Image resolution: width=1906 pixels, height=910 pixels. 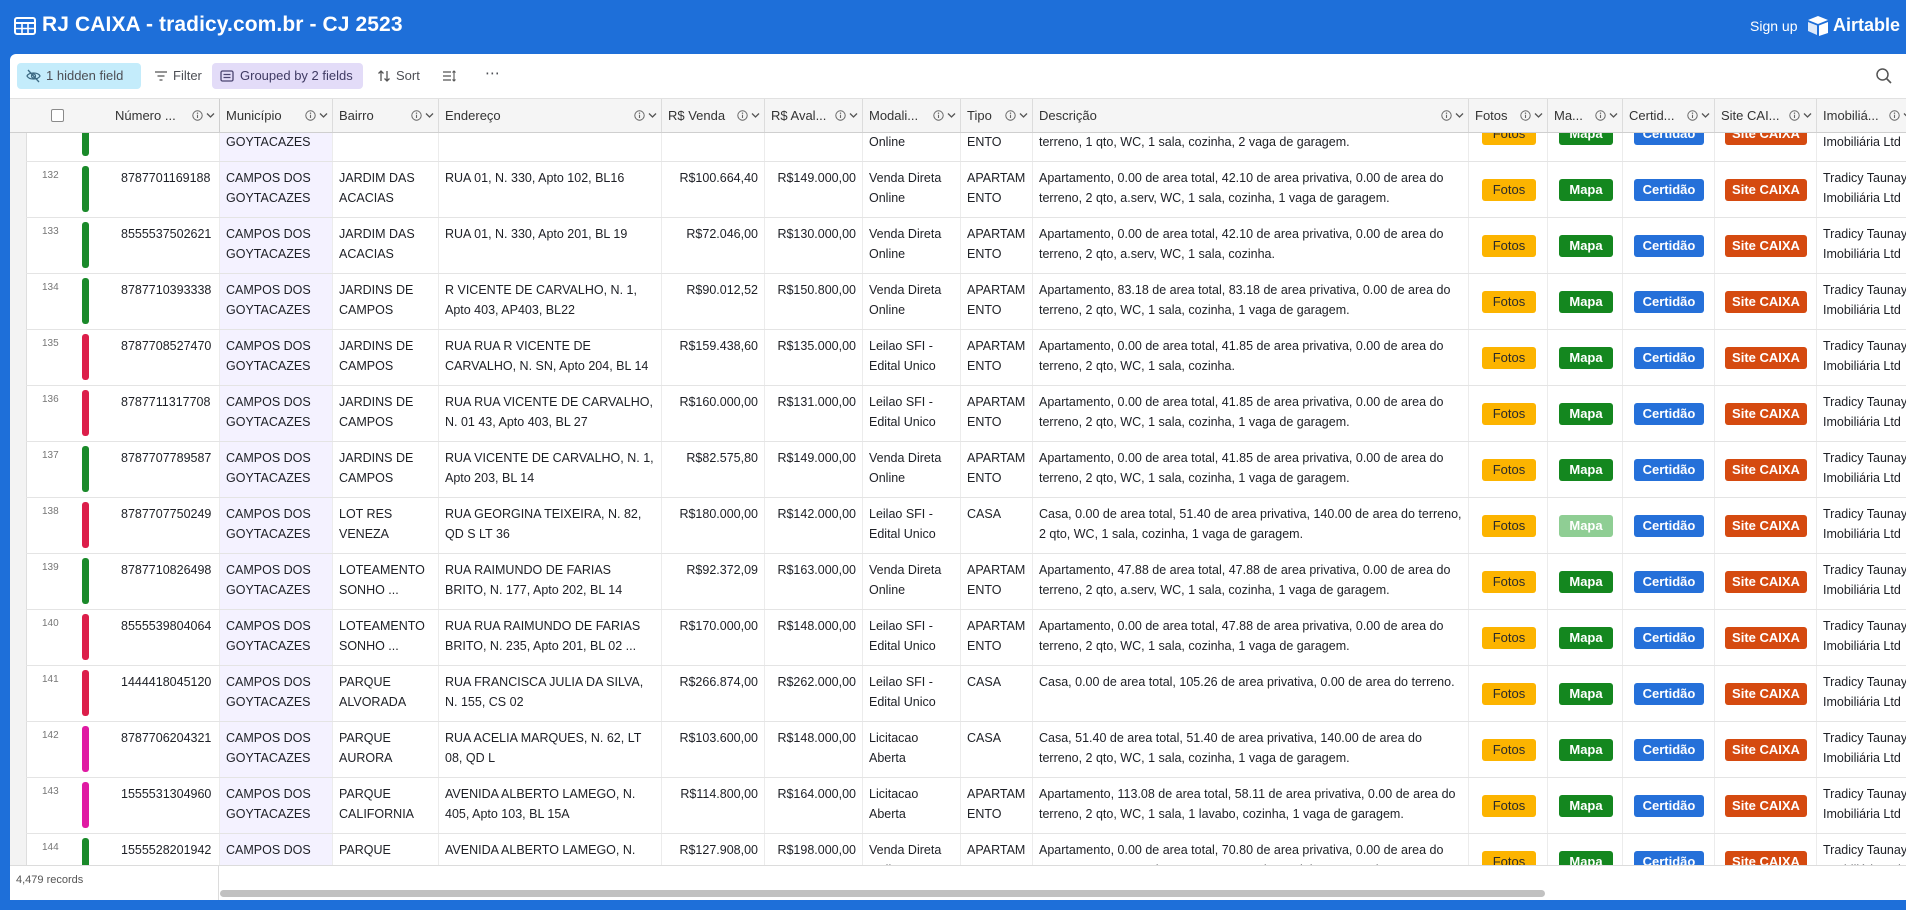 I want to click on cell-modalidade: Online, so click(x=912, y=147).